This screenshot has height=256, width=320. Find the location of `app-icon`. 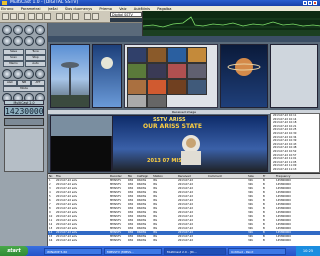

app-icon is located at coordinates (4, 3).